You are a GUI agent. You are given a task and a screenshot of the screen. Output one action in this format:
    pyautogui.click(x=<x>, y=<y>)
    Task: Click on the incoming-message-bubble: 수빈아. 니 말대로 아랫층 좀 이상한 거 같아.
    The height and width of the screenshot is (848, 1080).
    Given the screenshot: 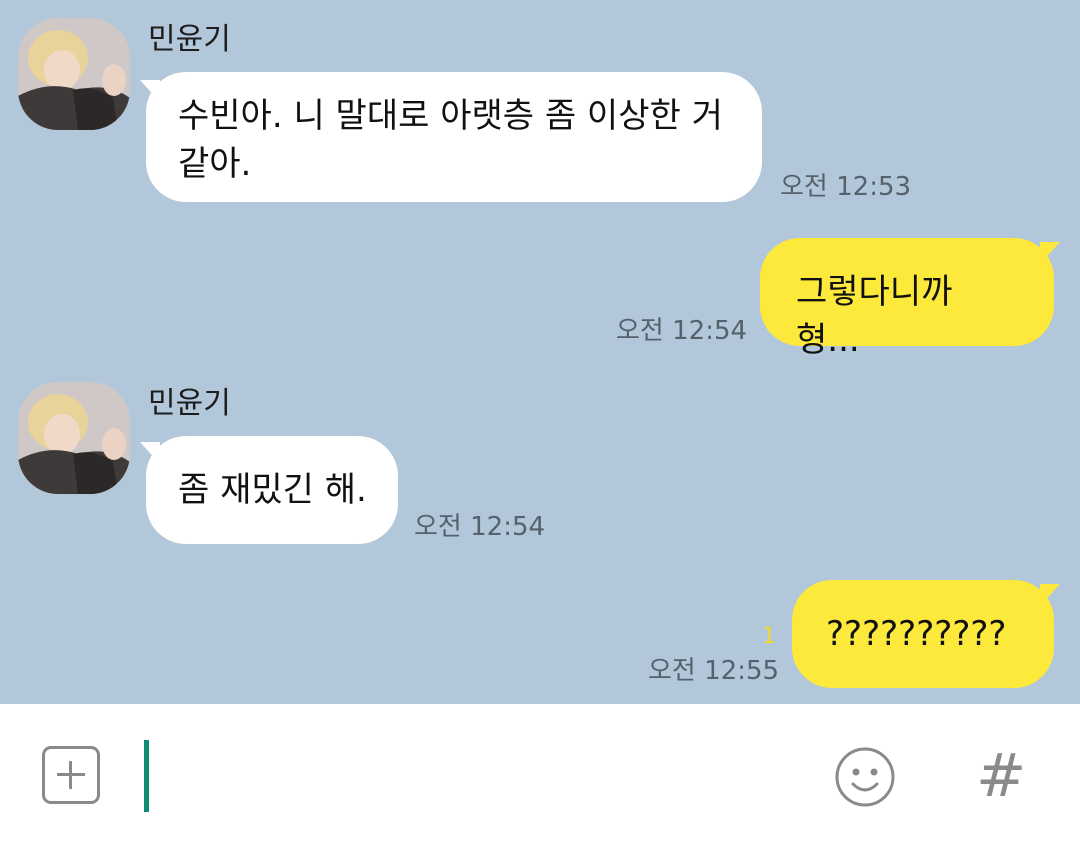 What is the action you would take?
    pyautogui.click(x=454, y=137)
    